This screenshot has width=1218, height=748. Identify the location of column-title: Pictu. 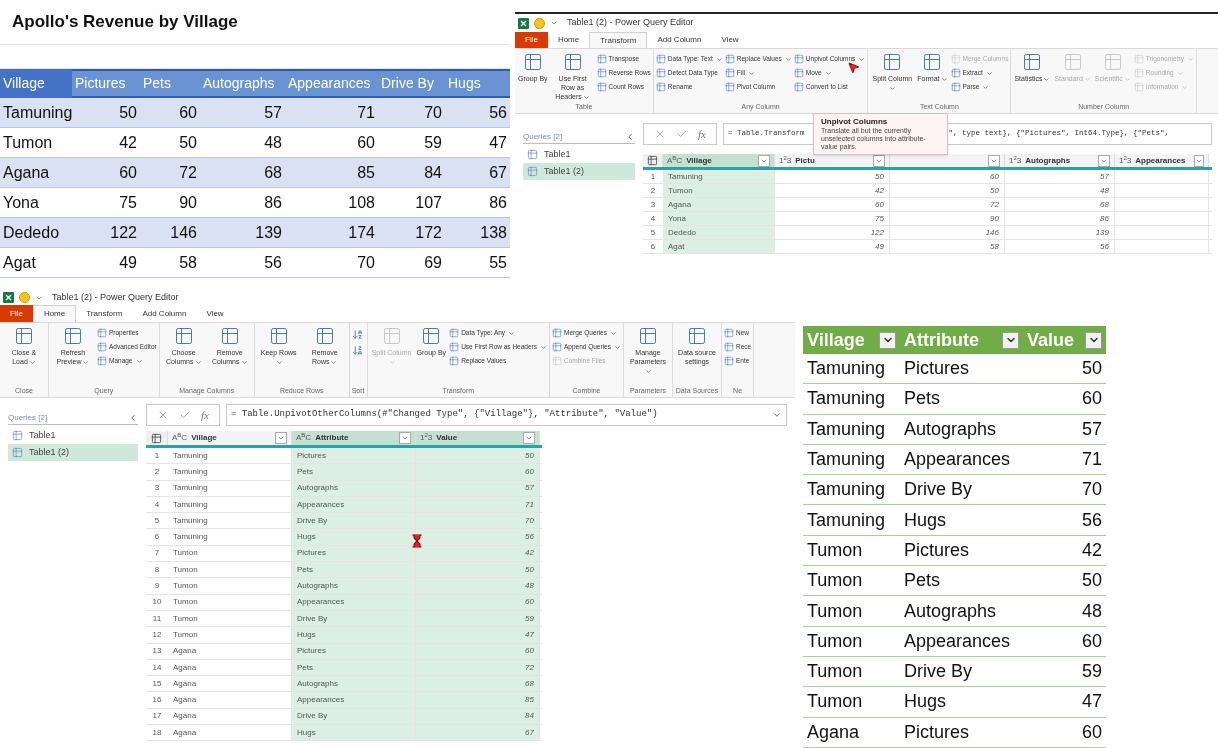
(805, 160).